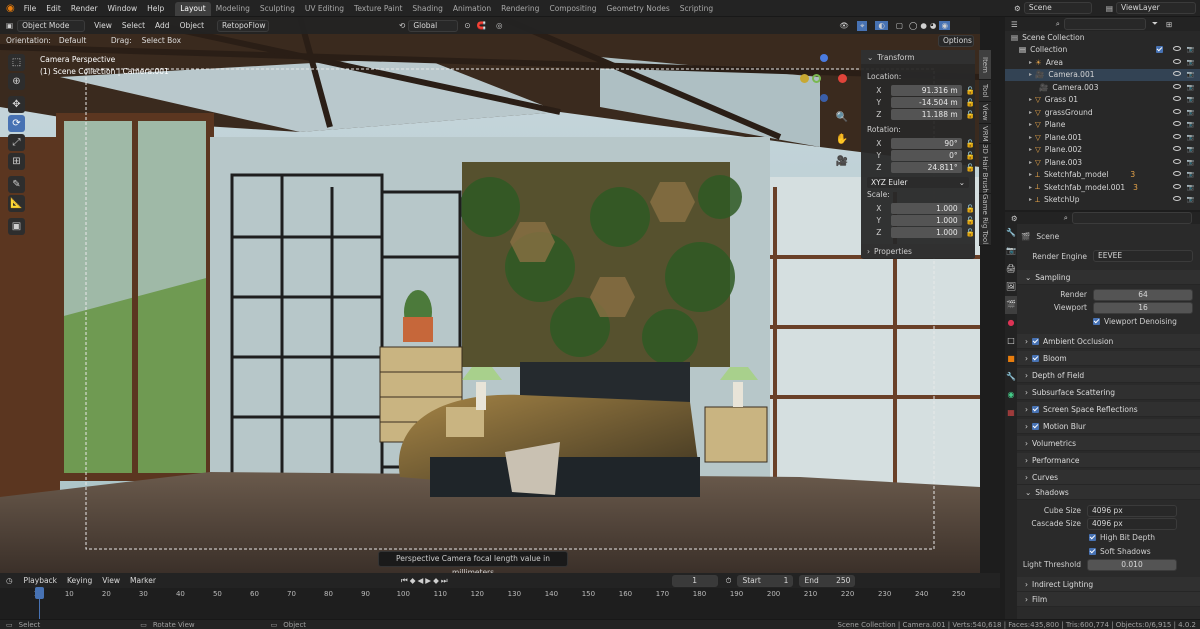 This screenshot has height=629, width=1200. Describe the element at coordinates (862, 25) in the screenshot. I see `gizmo-toggle-icon: ⌖` at that location.